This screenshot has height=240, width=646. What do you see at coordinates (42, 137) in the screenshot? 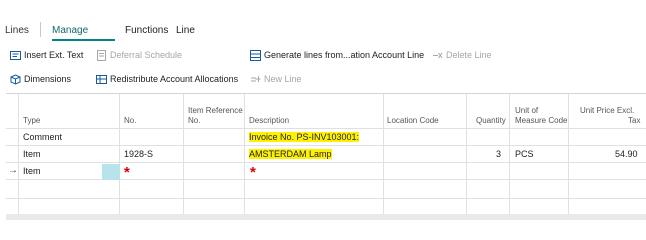
I see `row1-type: Comment` at bounding box center [42, 137].